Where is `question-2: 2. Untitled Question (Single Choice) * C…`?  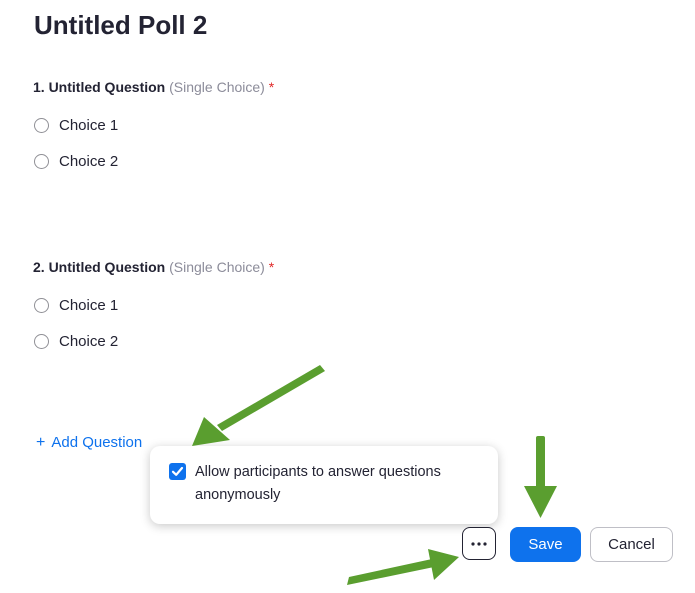
question-2: 2. Untitled Question (Single Choice) * C… is located at coordinates (153, 308).